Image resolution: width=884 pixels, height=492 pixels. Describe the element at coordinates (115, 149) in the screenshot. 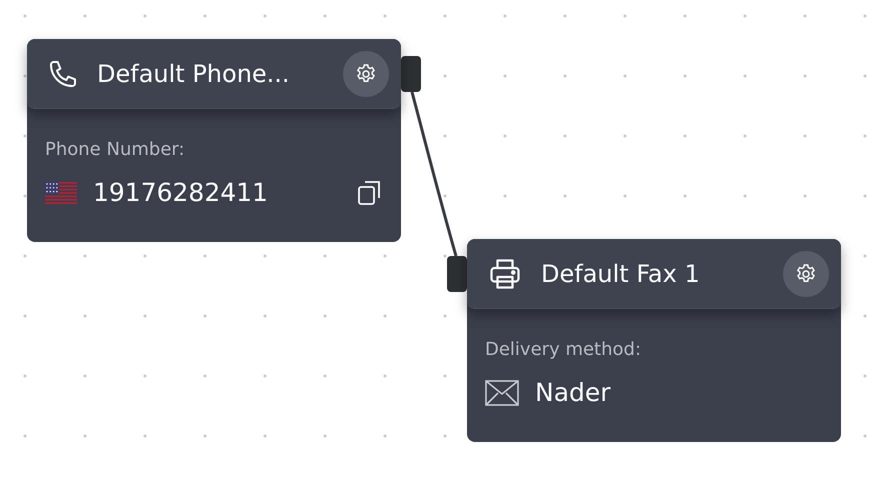

I see `field-label: Phone Number:` at that location.